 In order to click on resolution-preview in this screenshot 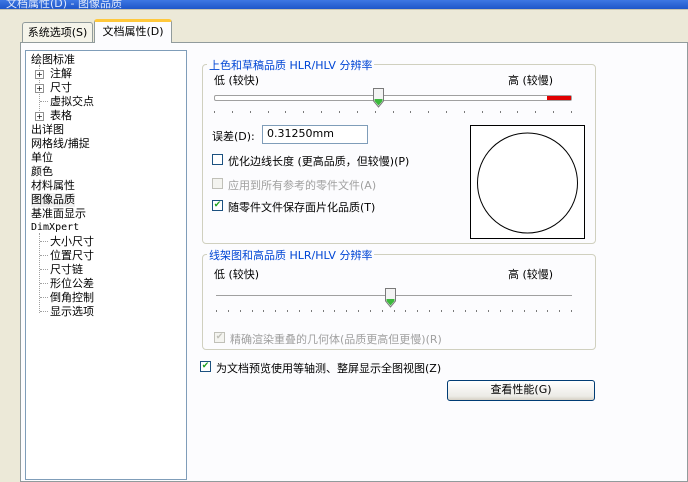, I will do `click(527, 182)`.